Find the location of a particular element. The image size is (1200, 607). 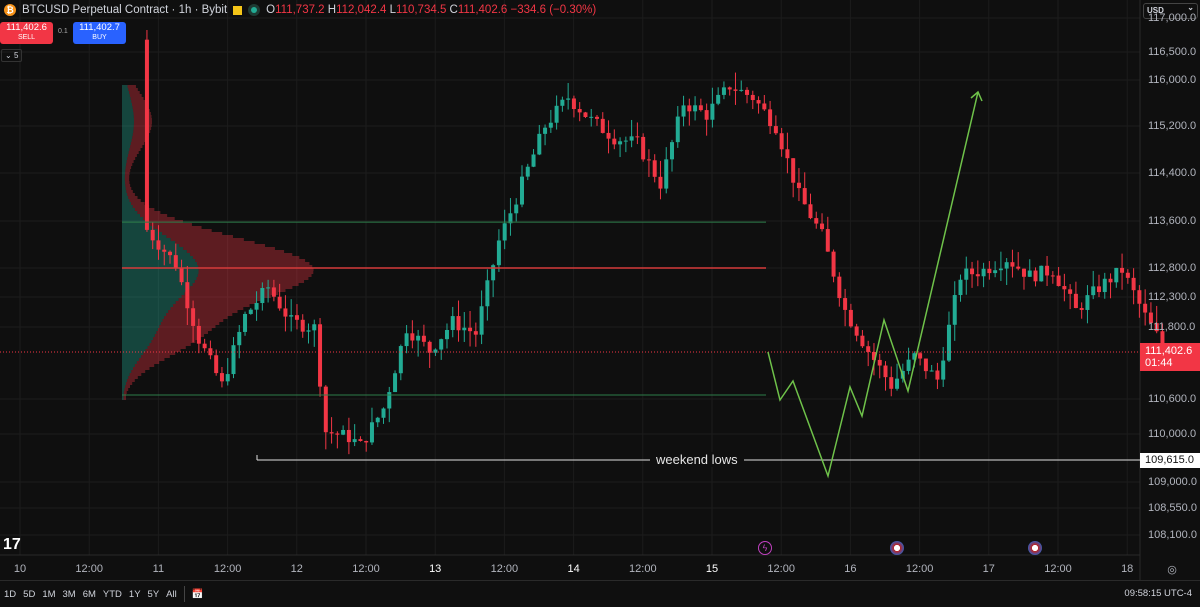

quantity: 0.1 is located at coordinates (63, 31).